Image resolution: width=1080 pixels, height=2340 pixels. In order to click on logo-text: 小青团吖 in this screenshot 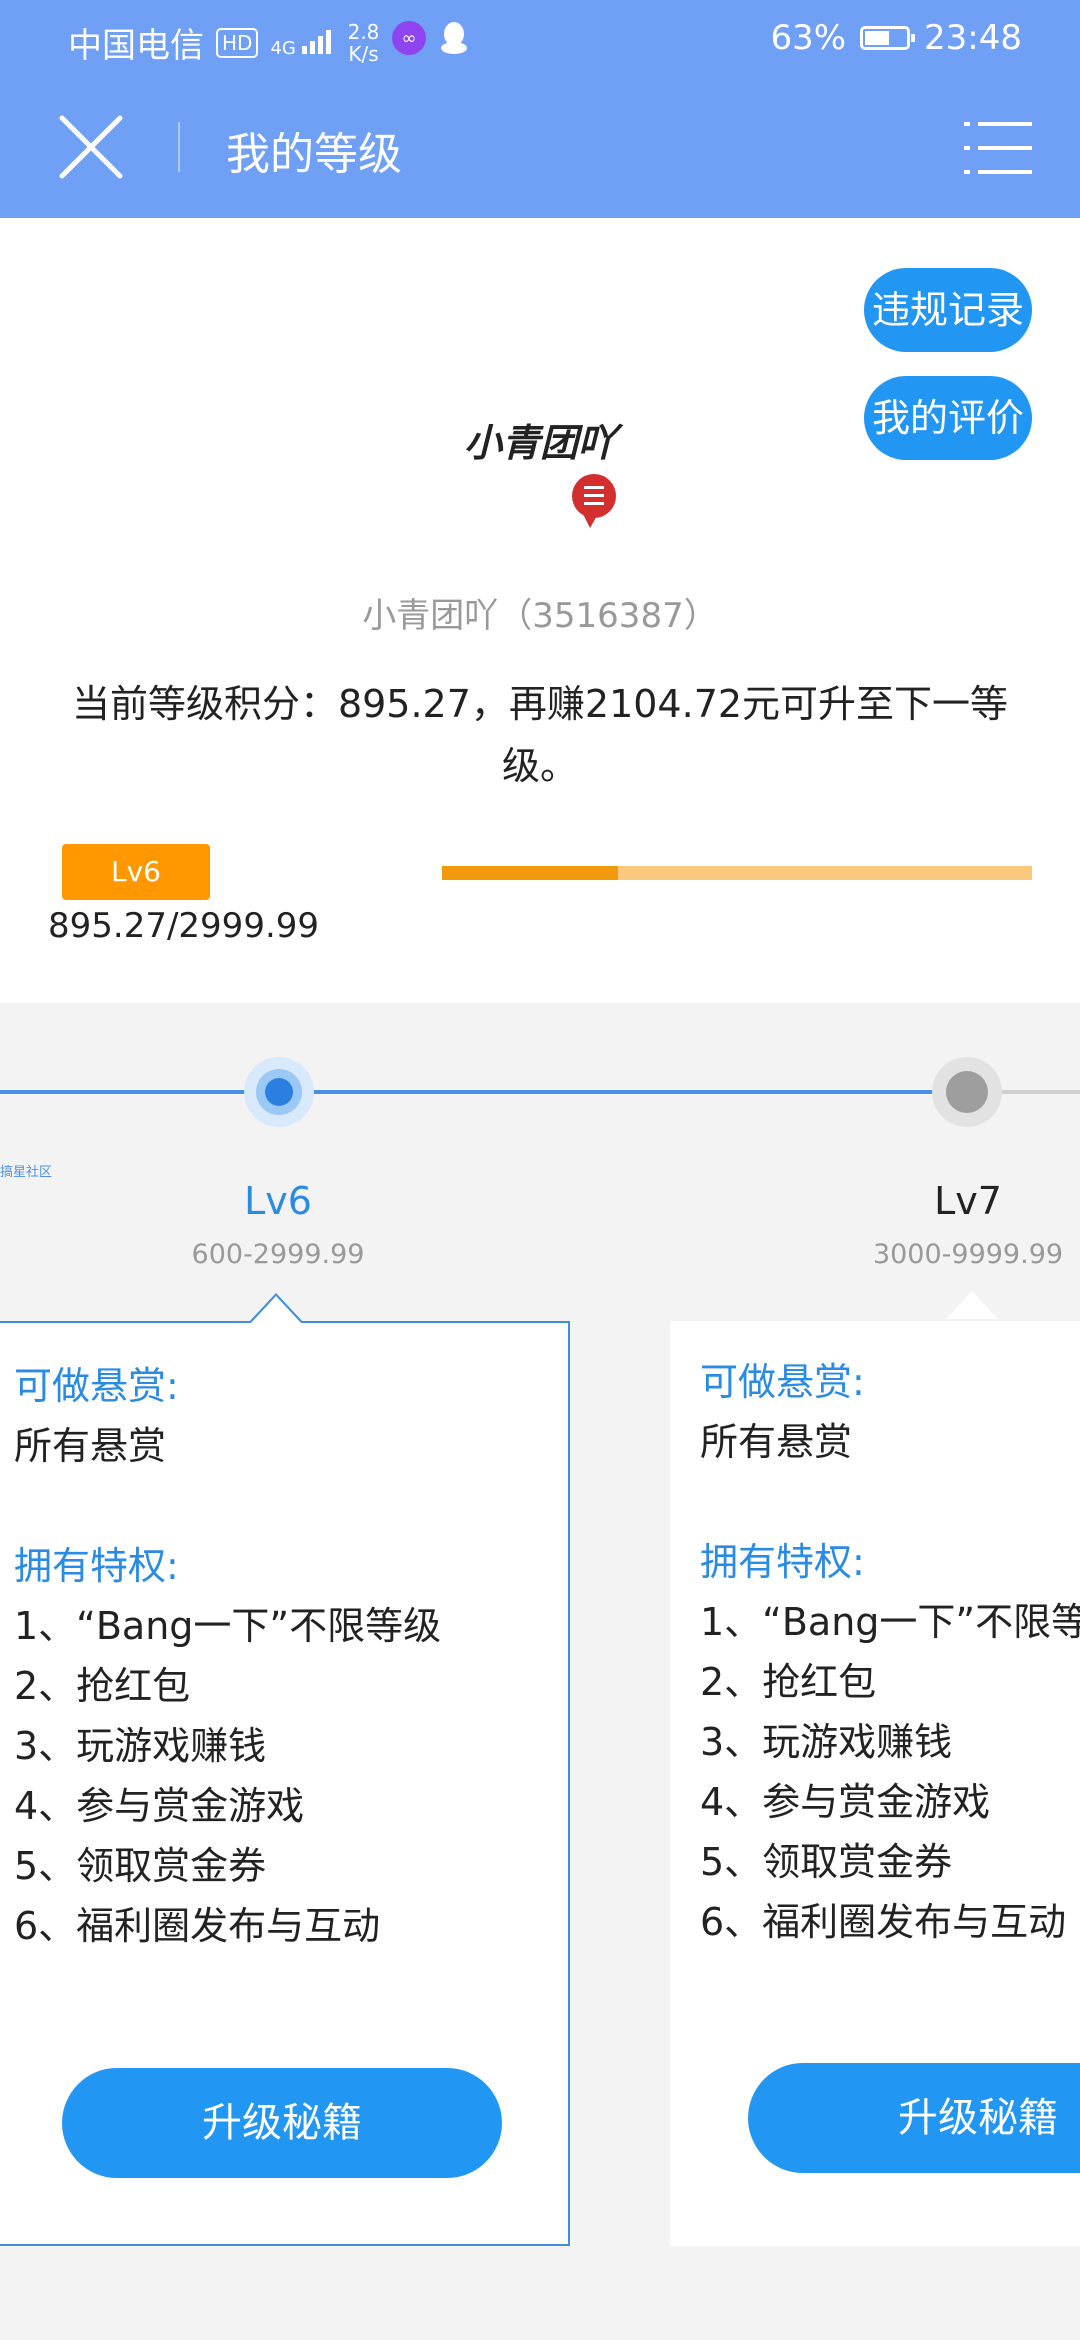, I will do `click(544, 442)`.